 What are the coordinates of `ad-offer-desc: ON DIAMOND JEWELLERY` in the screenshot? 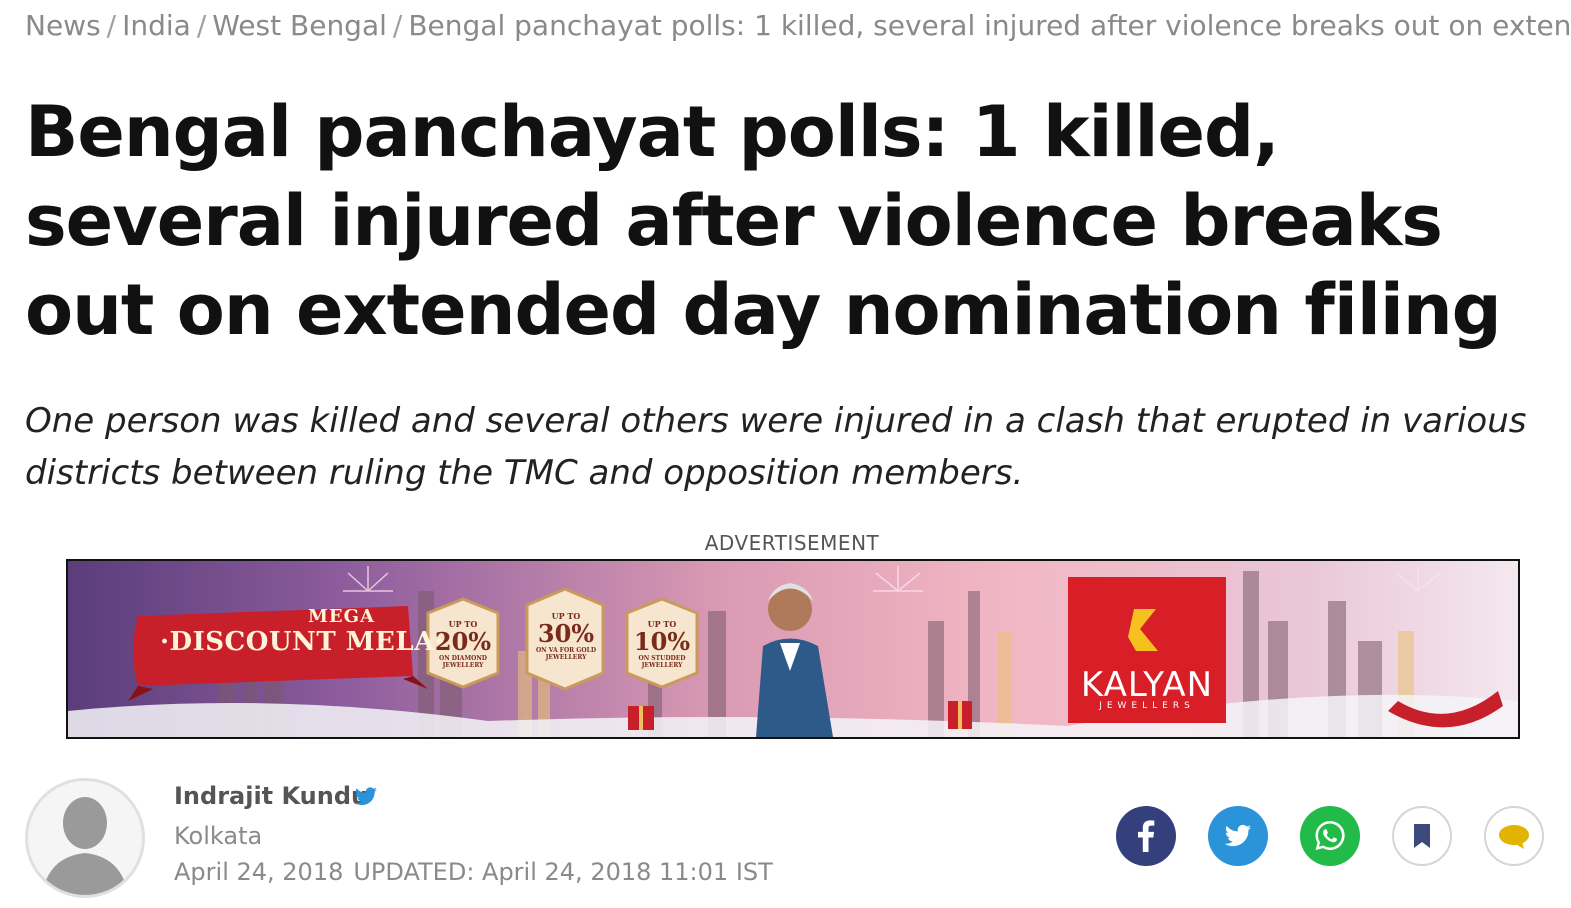 It's located at (463, 662).